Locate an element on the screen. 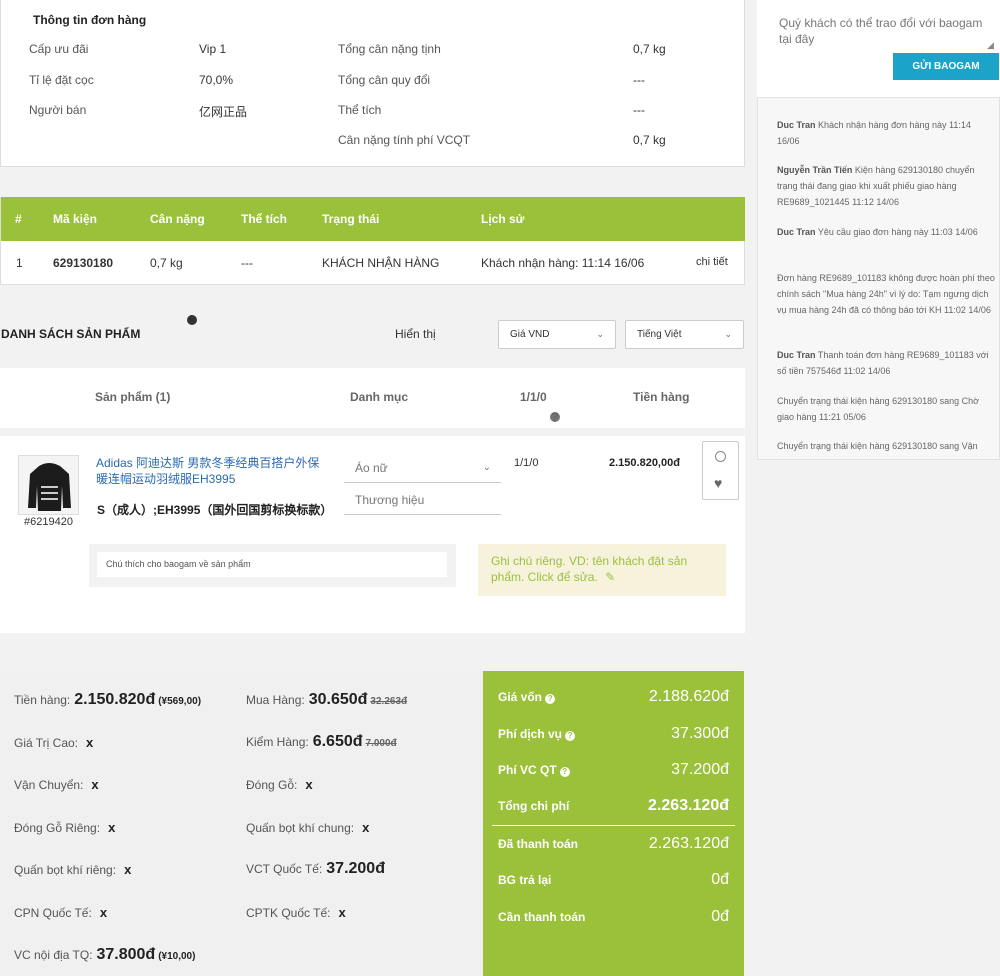 The height and width of the screenshot is (976, 1000). fee-mua-hang: Mua Hàng: 30.650đ 32.263đ is located at coordinates (326, 700).